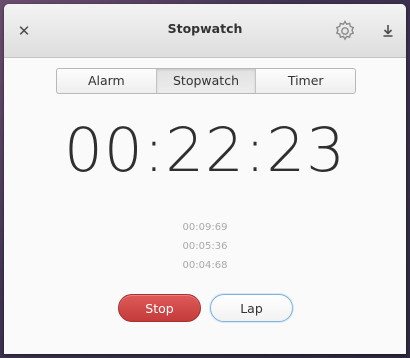  What do you see at coordinates (345, 31) in the screenshot?
I see `gear-icon` at bounding box center [345, 31].